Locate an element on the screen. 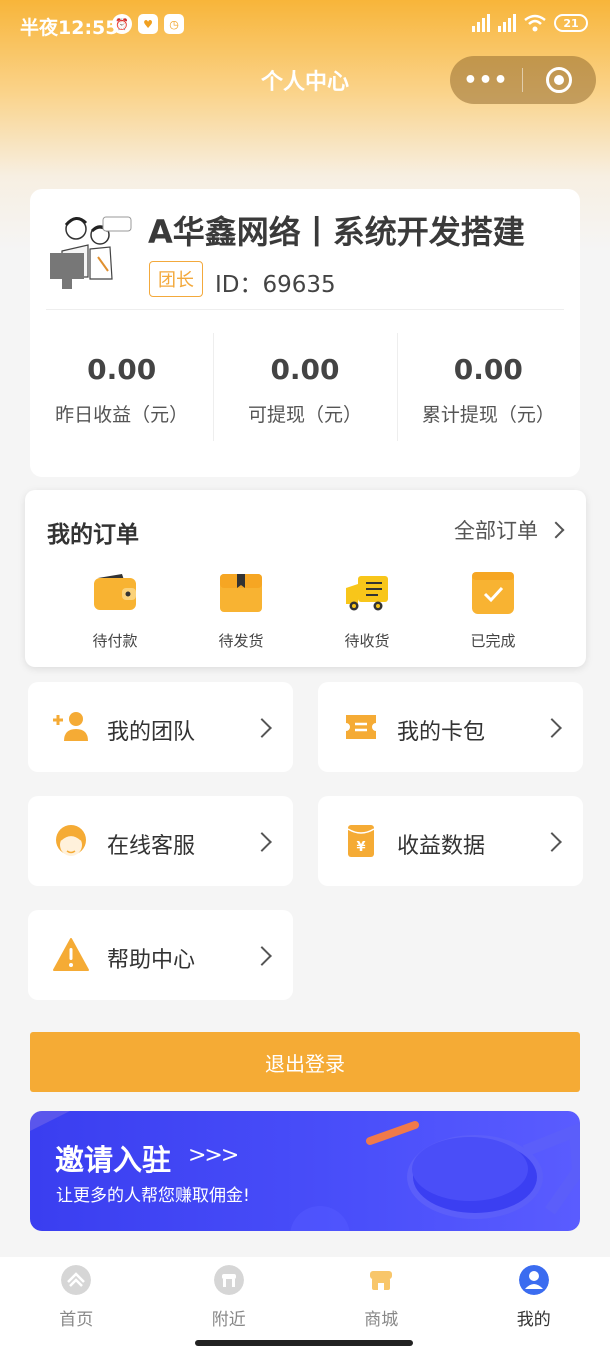 This screenshot has width=610, height=1356. add-user-icon is located at coordinates (70, 726).